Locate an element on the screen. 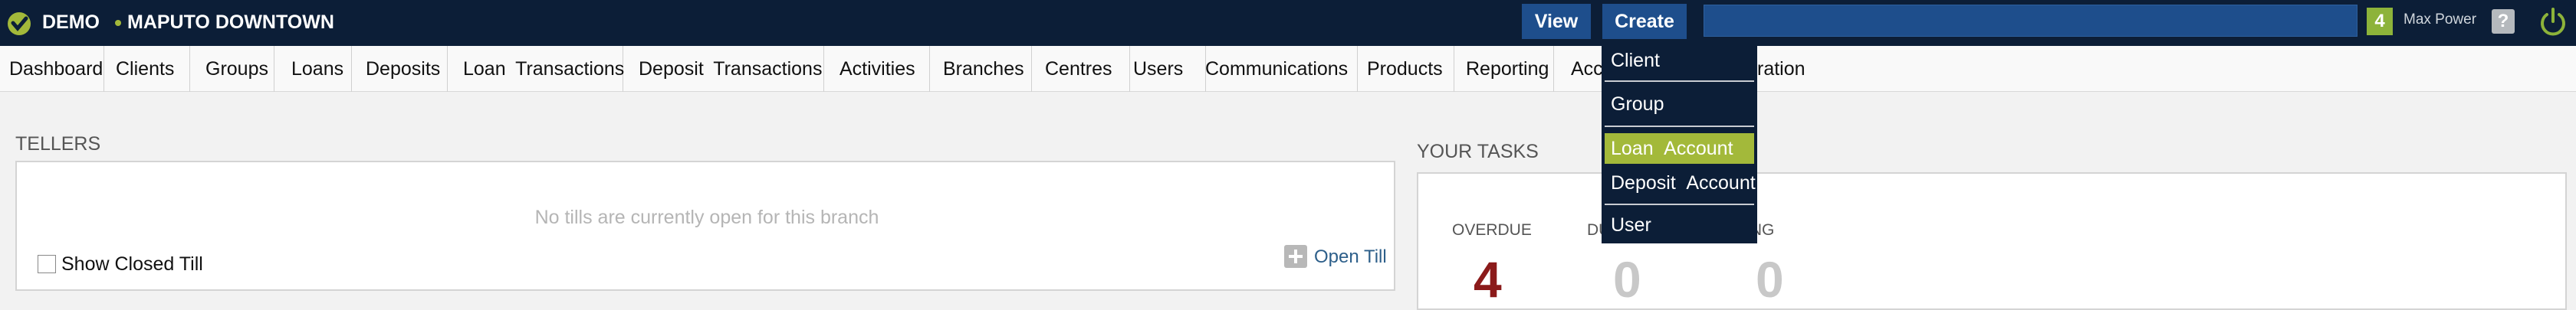 This screenshot has height=310, width=2576. nav-reporting: Reporting is located at coordinates (1504, 69).